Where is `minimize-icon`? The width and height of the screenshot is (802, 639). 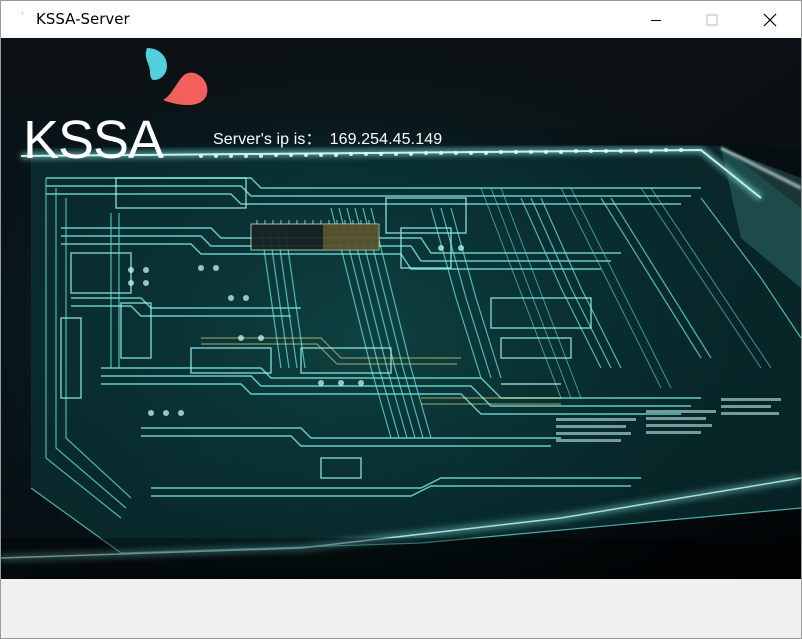 minimize-icon is located at coordinates (656, 20).